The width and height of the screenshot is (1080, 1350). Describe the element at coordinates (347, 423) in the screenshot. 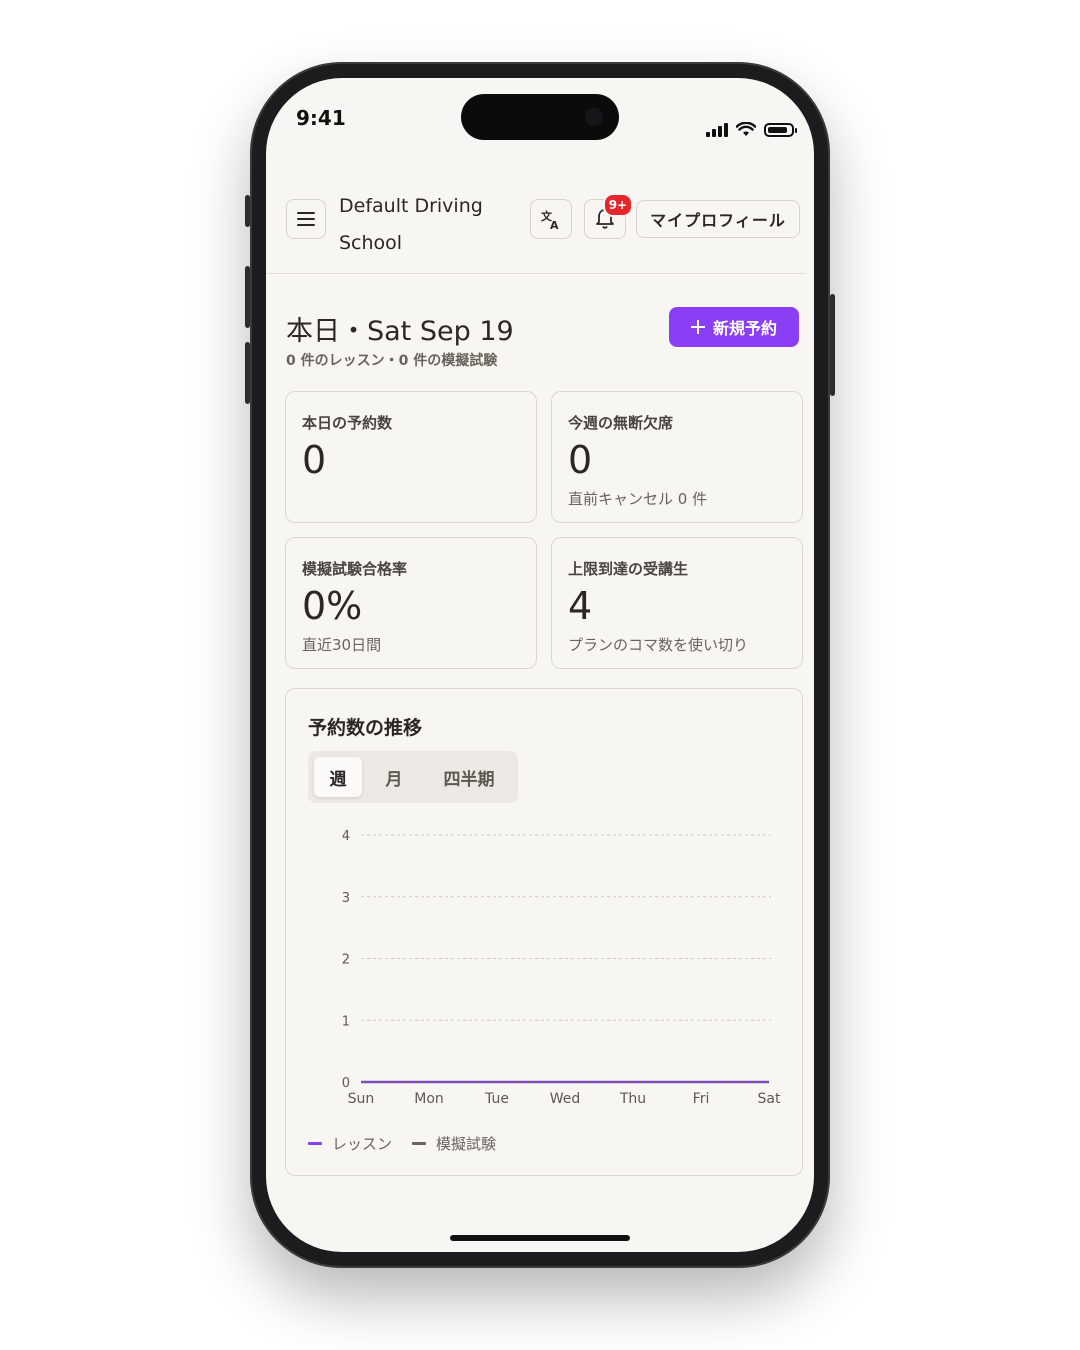

I see `stat-label: 本日の予約数` at that location.